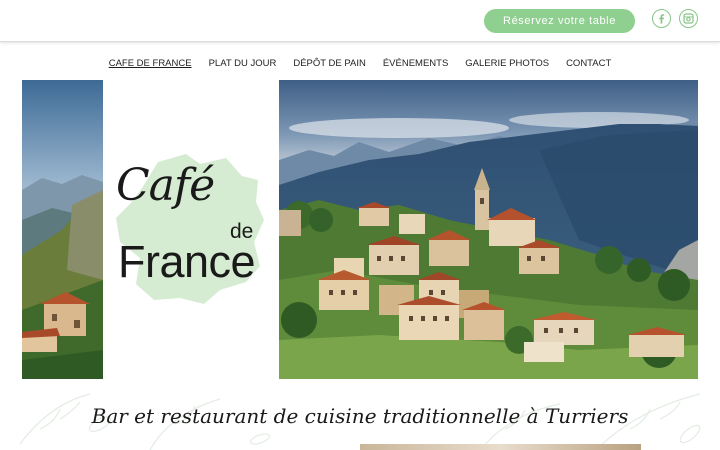  I want to click on nav-item-cafe-de-france: CAFE DE FRANCE, so click(150, 64).